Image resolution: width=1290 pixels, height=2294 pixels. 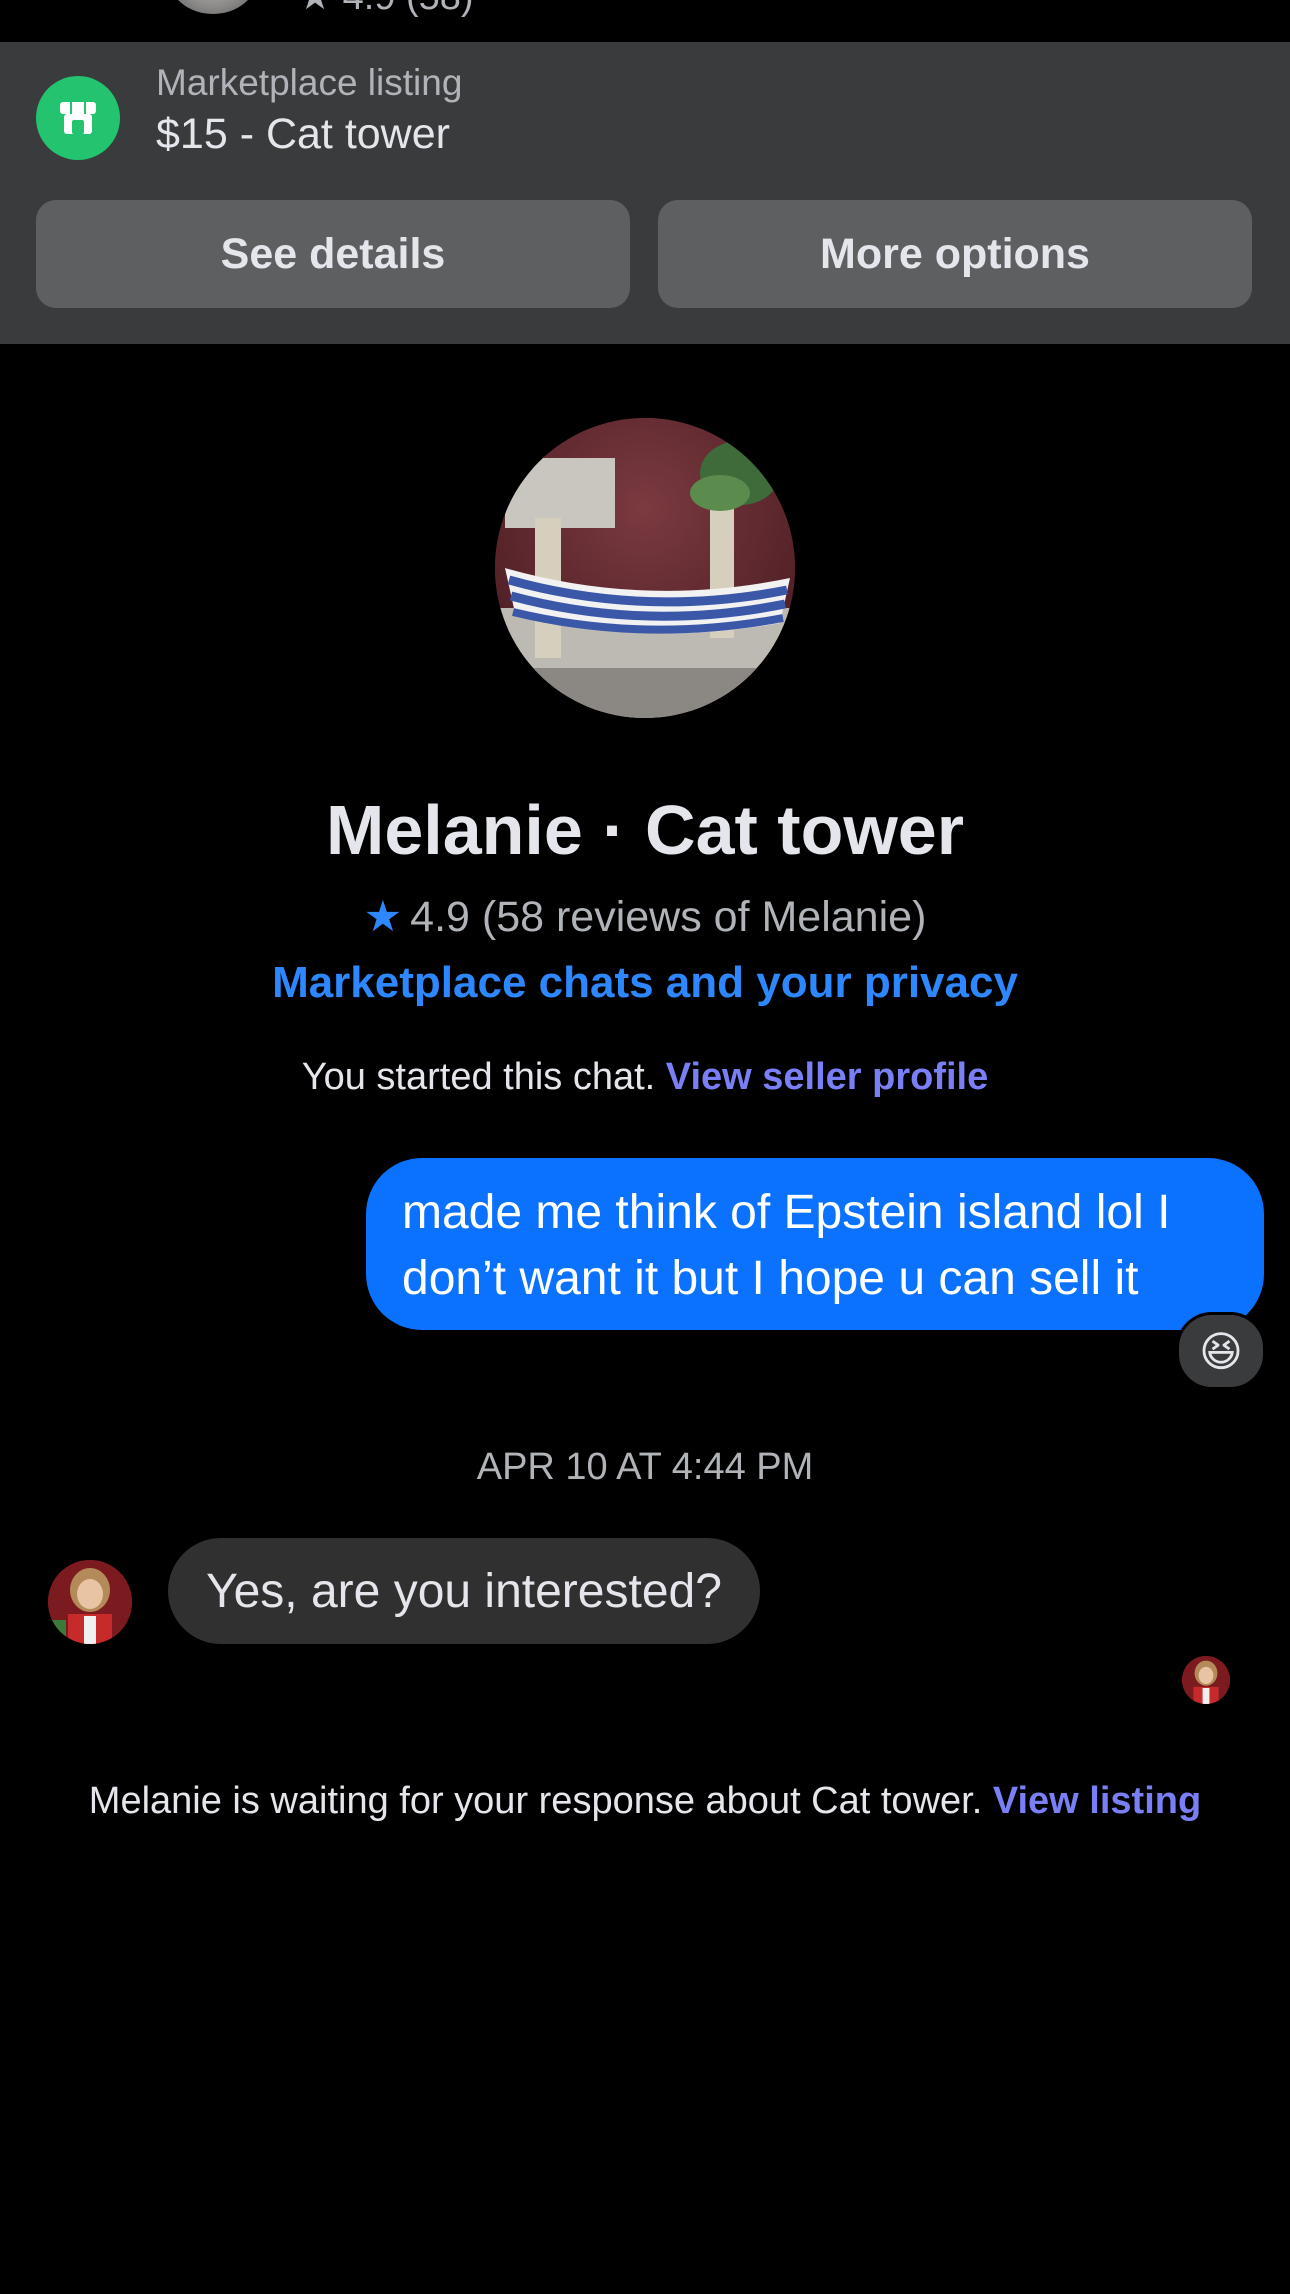 What do you see at coordinates (645, 983) in the screenshot?
I see `privacy-link: Marketplace chats and your privacy` at bounding box center [645, 983].